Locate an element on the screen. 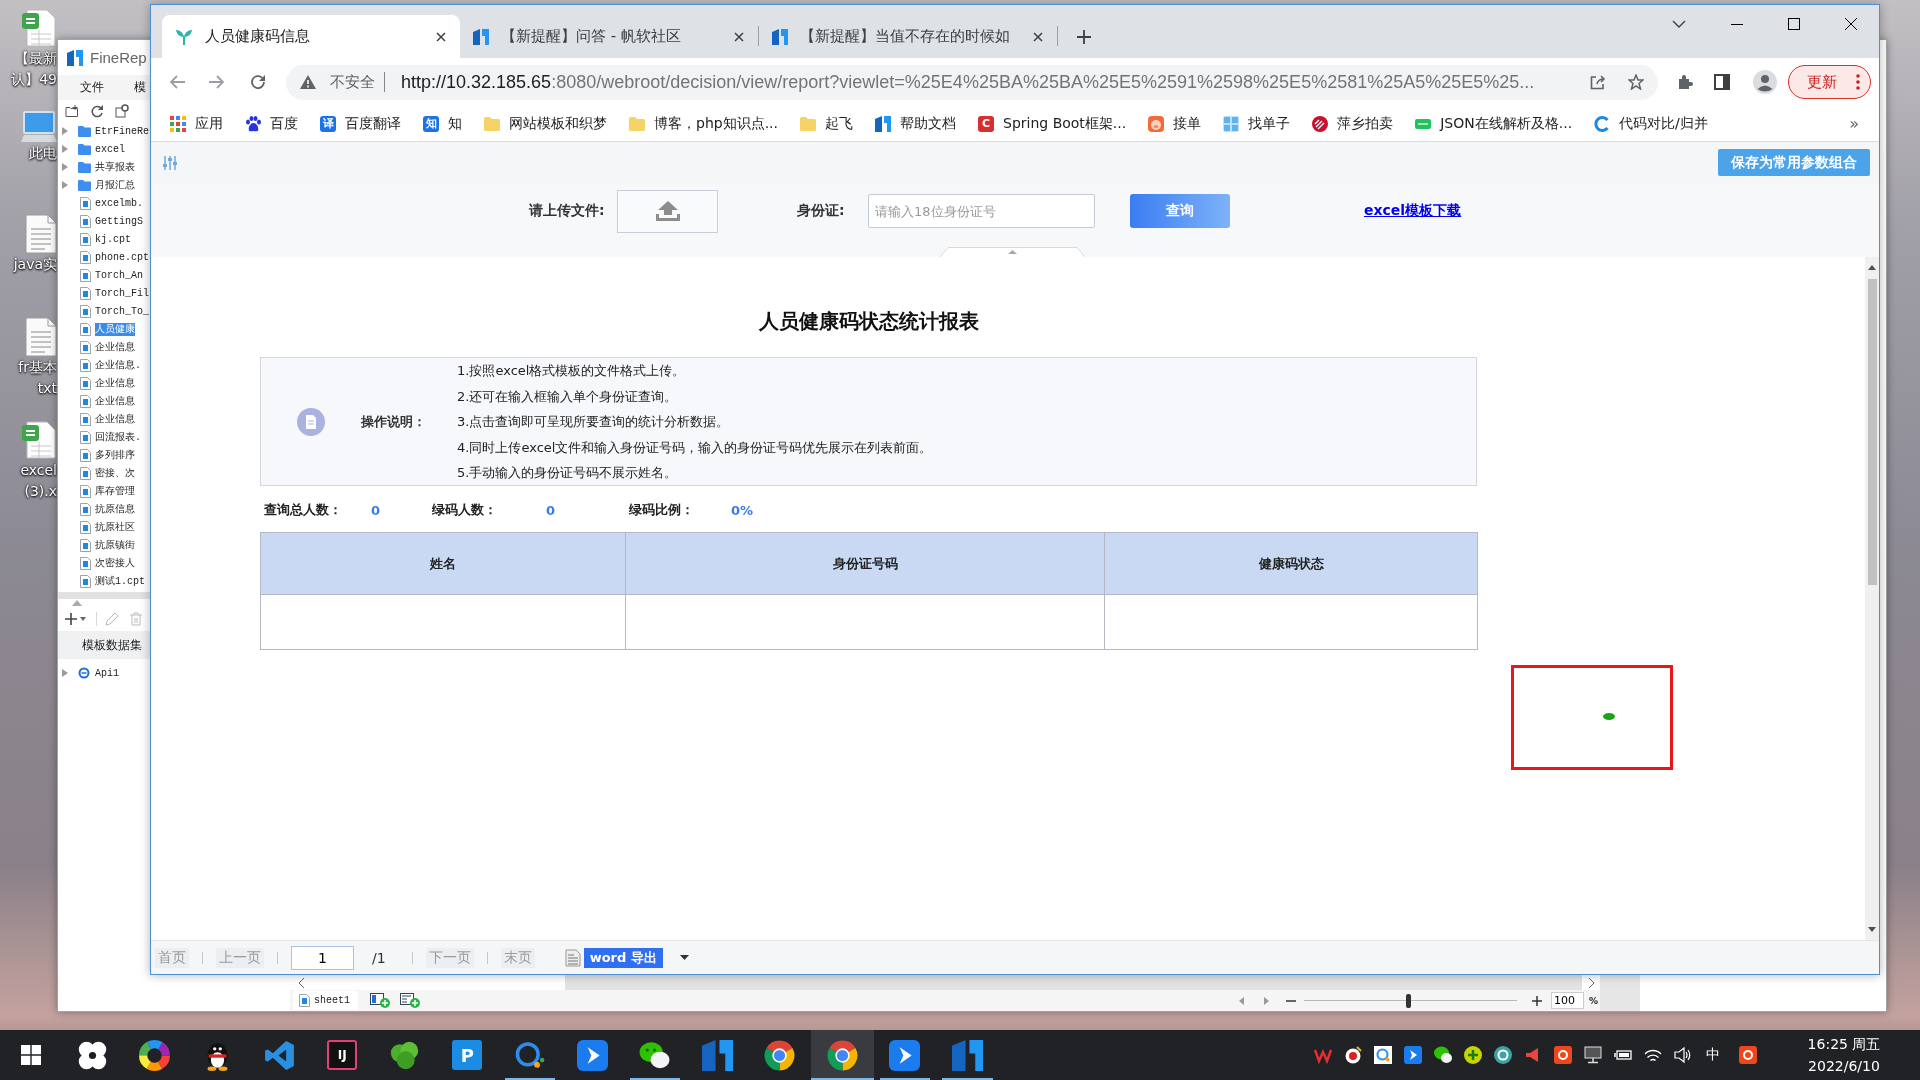 This screenshot has height=1080, width=1920. bookmark: 萍乡拍卖 is located at coordinates (1353, 123).